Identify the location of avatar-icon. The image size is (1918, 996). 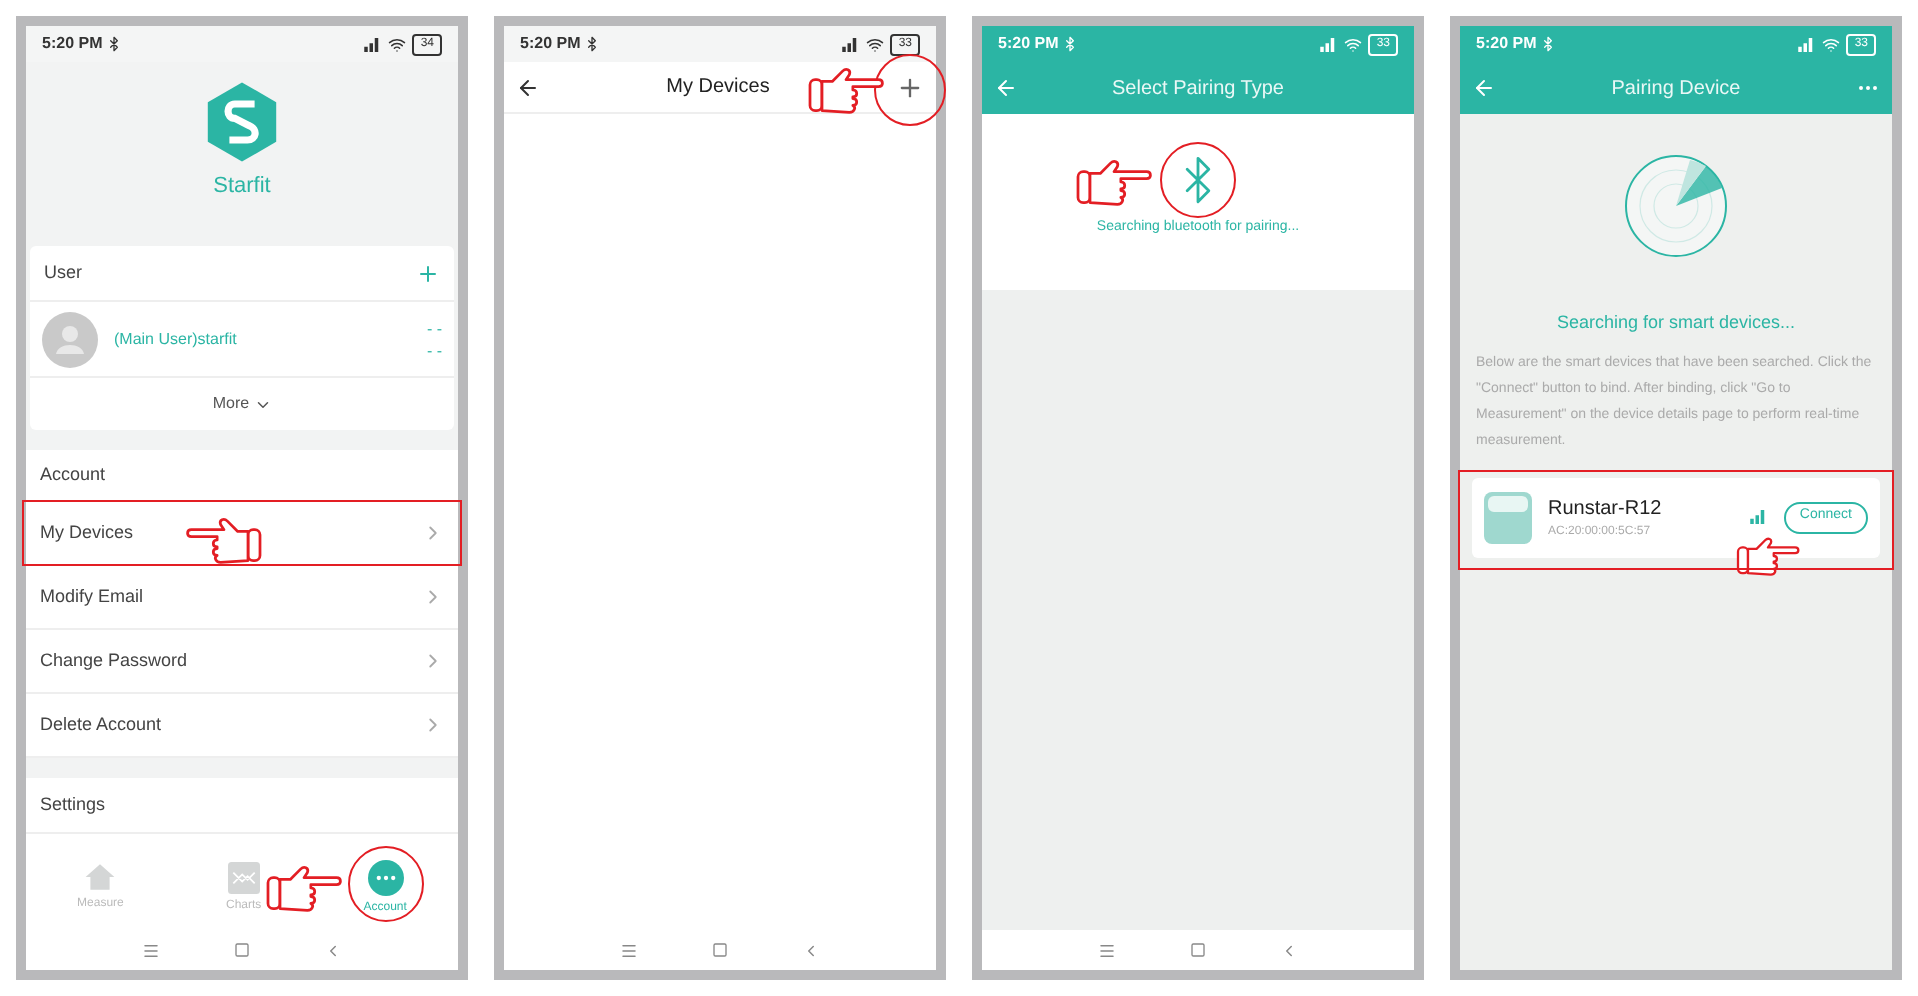
(70, 339).